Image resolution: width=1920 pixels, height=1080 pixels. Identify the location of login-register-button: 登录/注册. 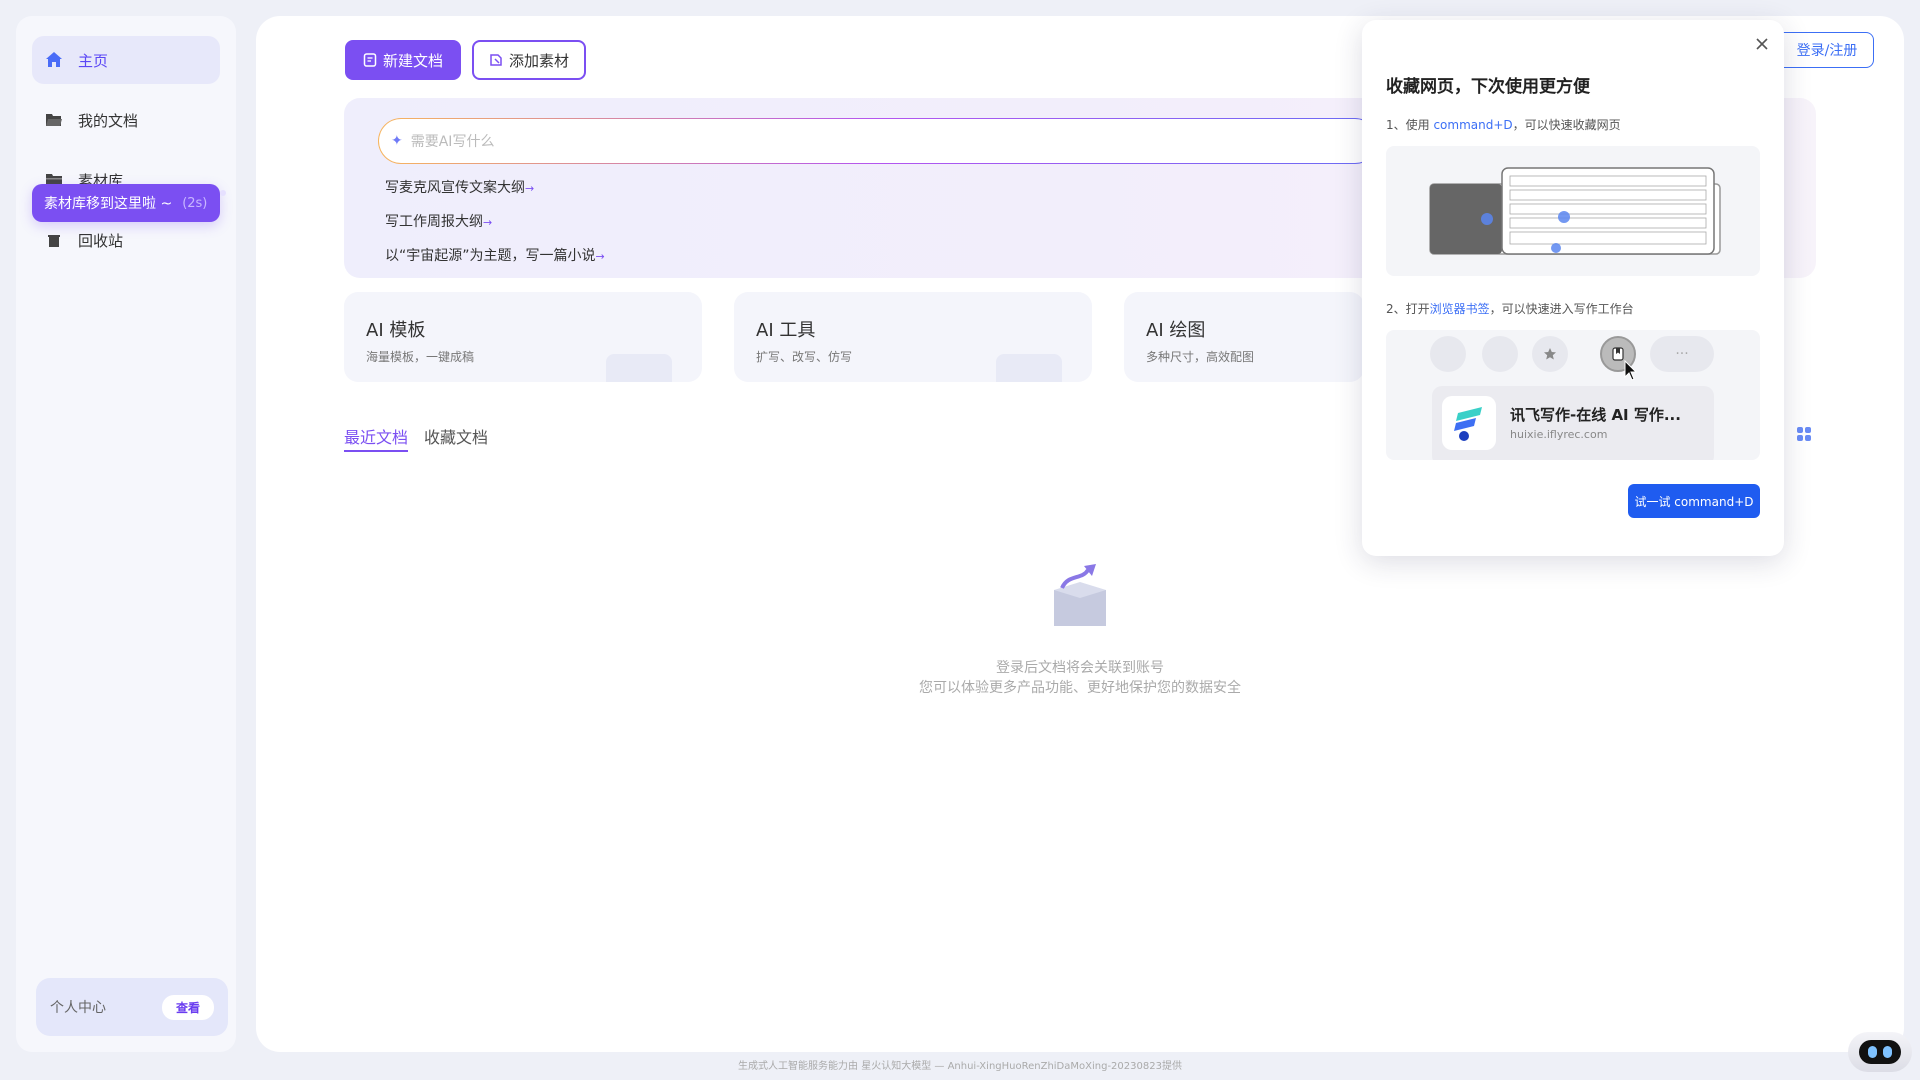
(1827, 50).